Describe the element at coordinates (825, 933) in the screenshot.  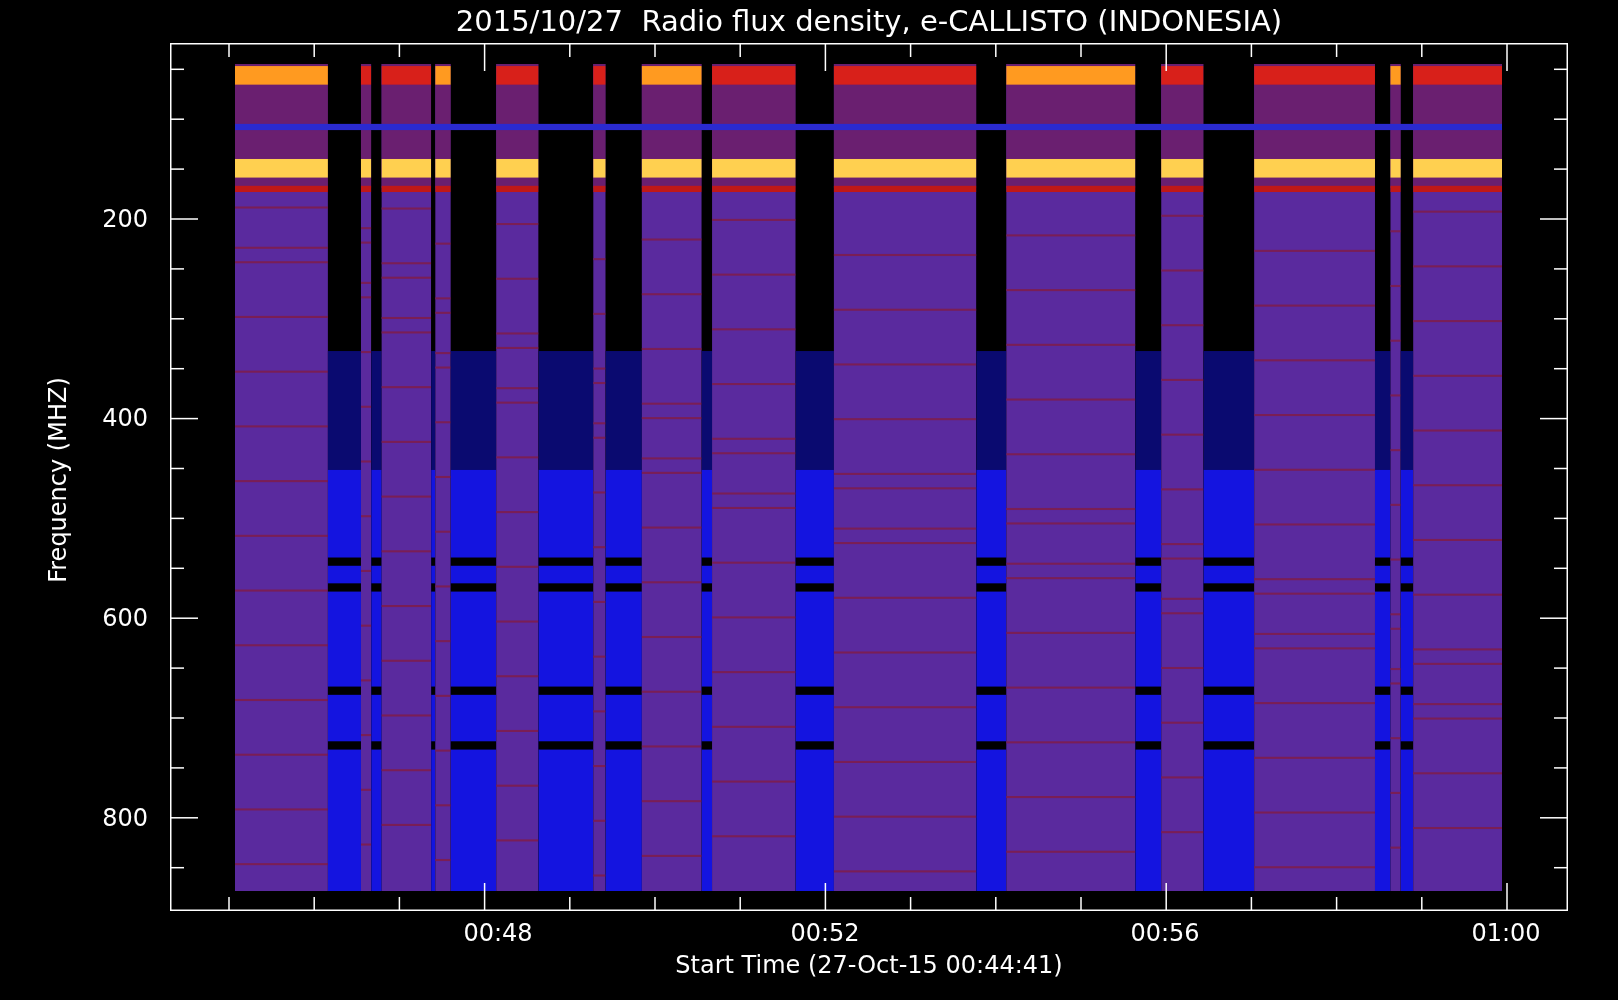
I see `x-tick-label: 00:52` at that location.